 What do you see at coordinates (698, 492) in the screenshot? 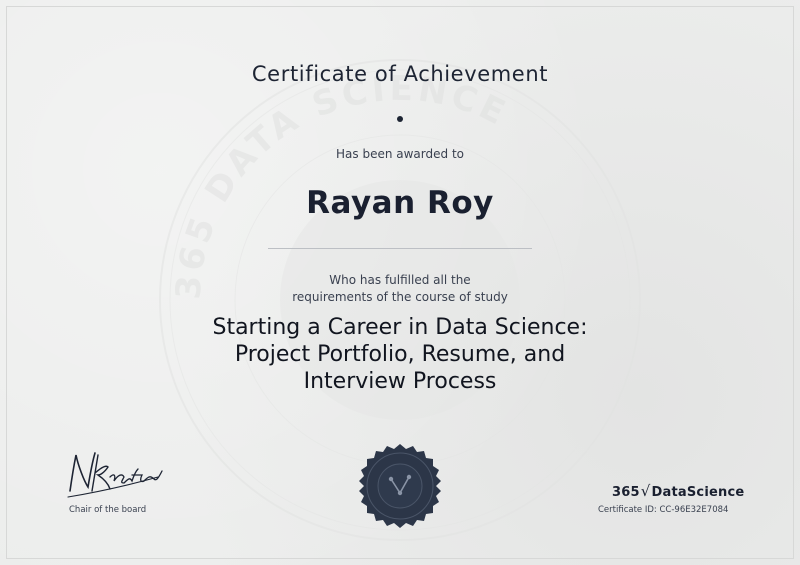
I see `brand-name: DataScience` at bounding box center [698, 492].